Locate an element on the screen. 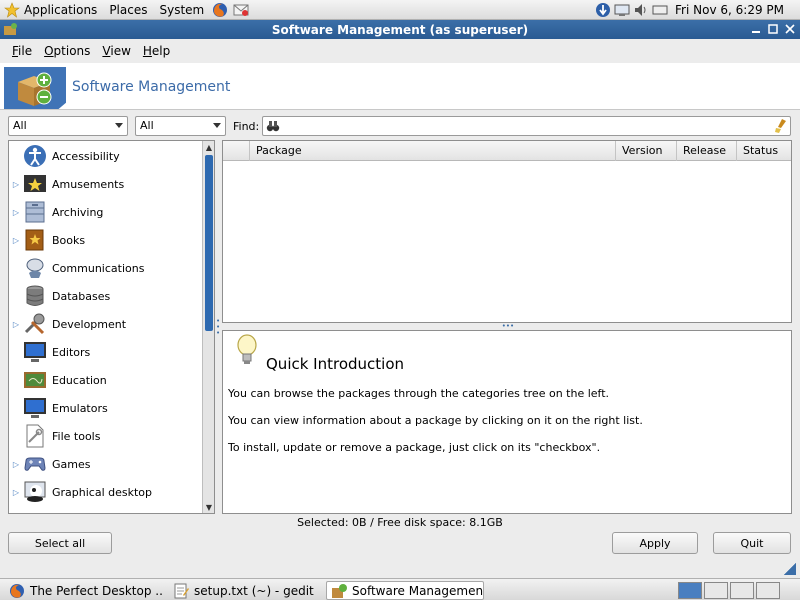 The height and width of the screenshot is (600, 800). scroll-down-icon: ▼ is located at coordinates (208, 507).